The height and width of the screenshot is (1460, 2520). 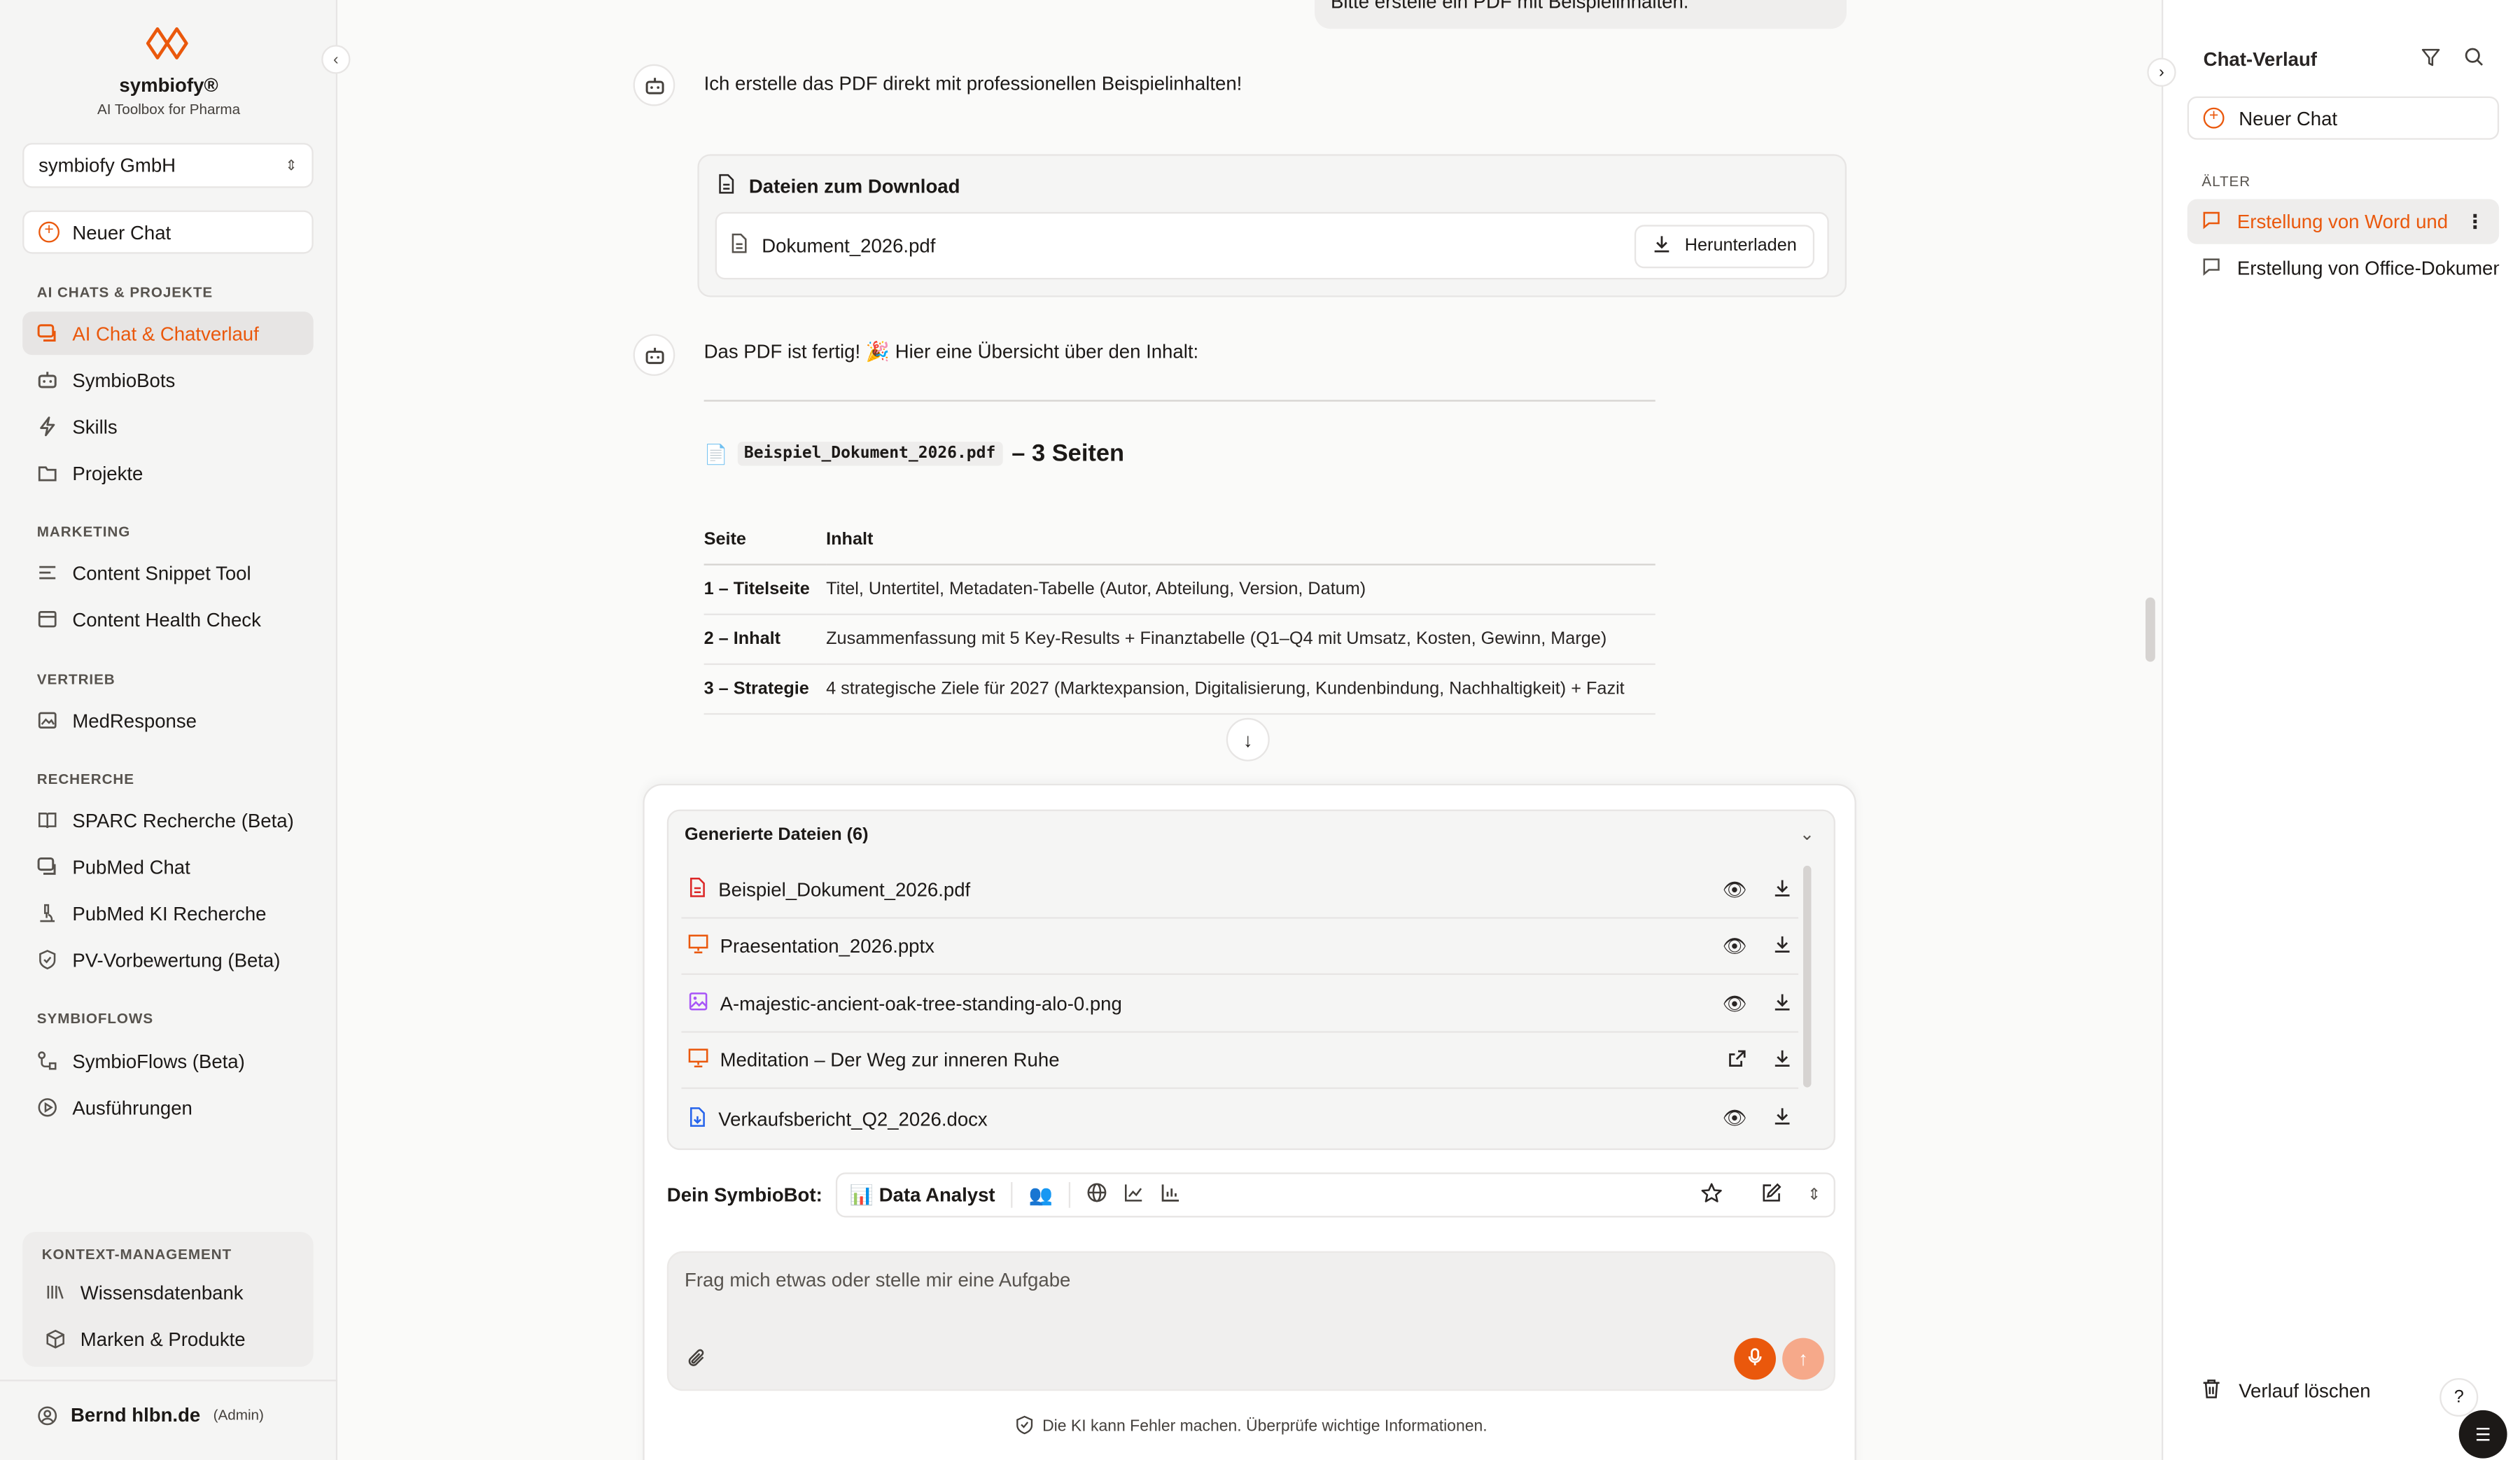 I want to click on section-title: VERTRIEB, so click(x=75, y=680).